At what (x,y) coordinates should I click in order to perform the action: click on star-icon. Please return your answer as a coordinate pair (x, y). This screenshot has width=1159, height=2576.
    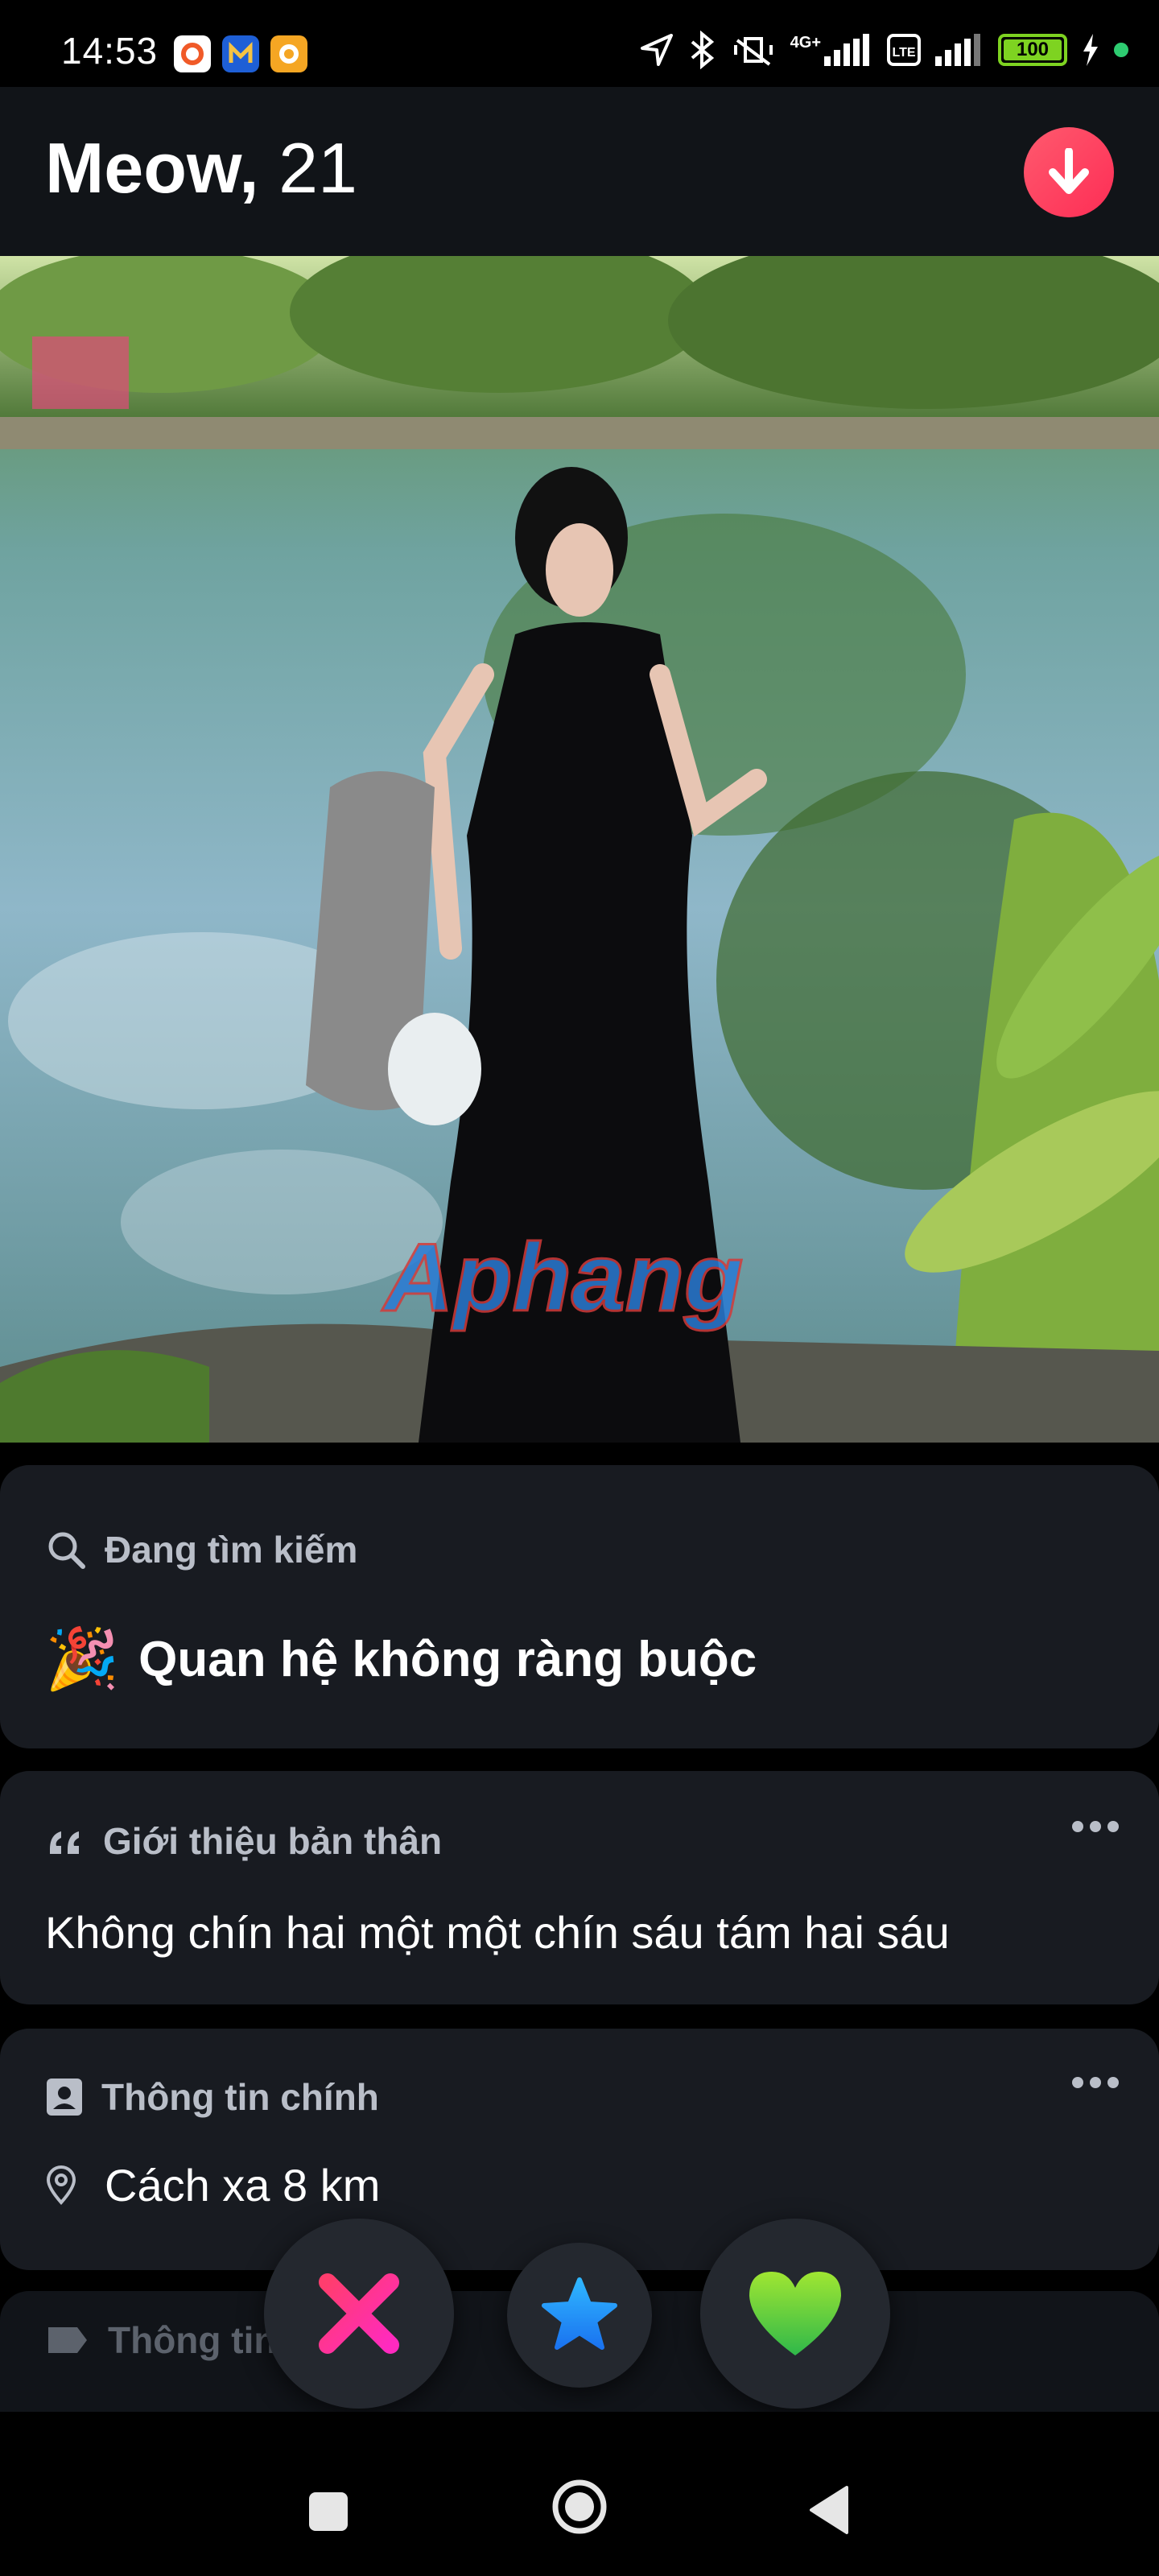
    Looking at the image, I should click on (579, 2313).